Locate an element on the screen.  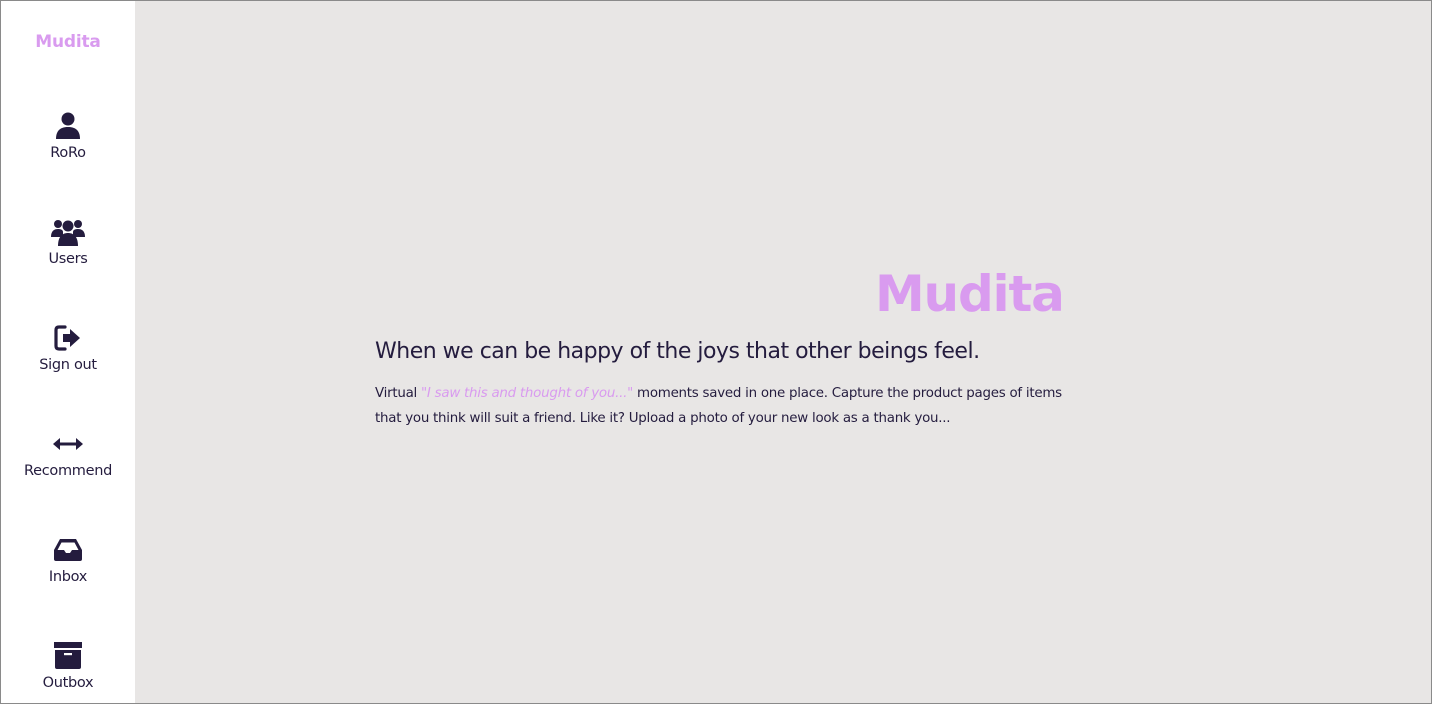
sidebar-item-inbox: Inbox is located at coordinates (68, 573).